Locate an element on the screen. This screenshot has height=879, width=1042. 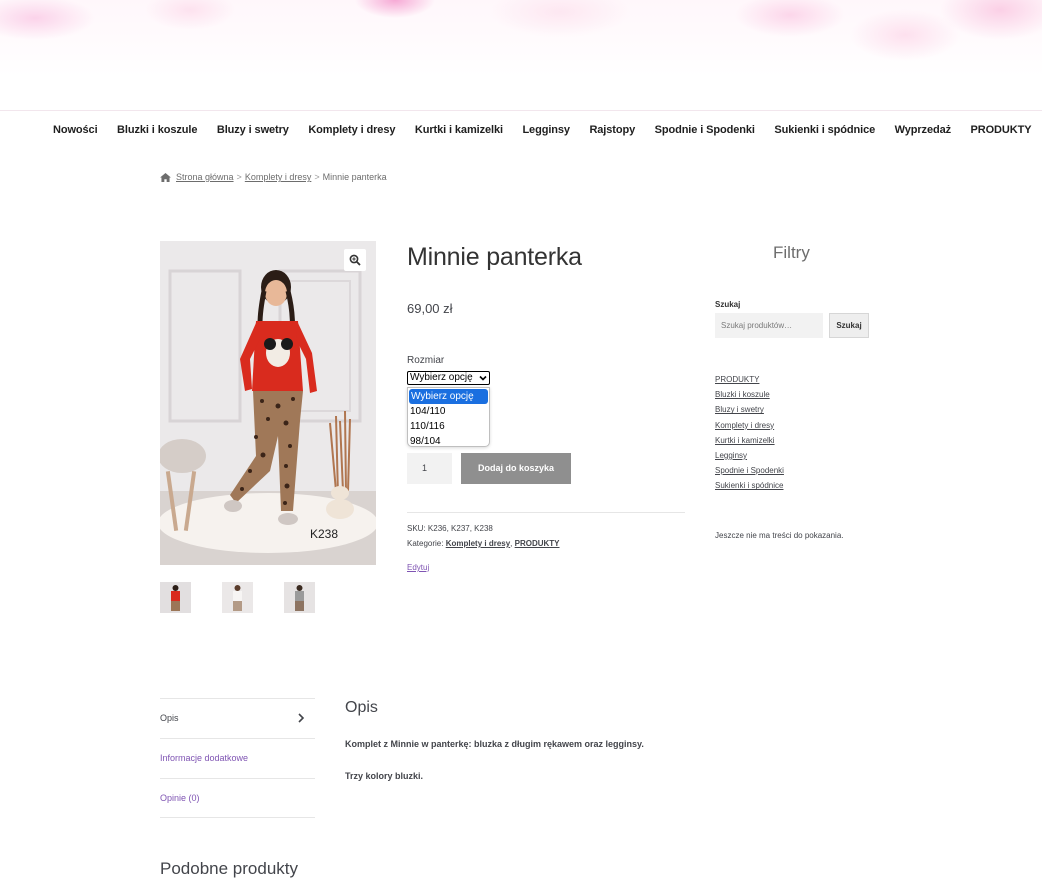
sidebar-category-link: Sukienki i spódnice is located at coordinates (749, 488).